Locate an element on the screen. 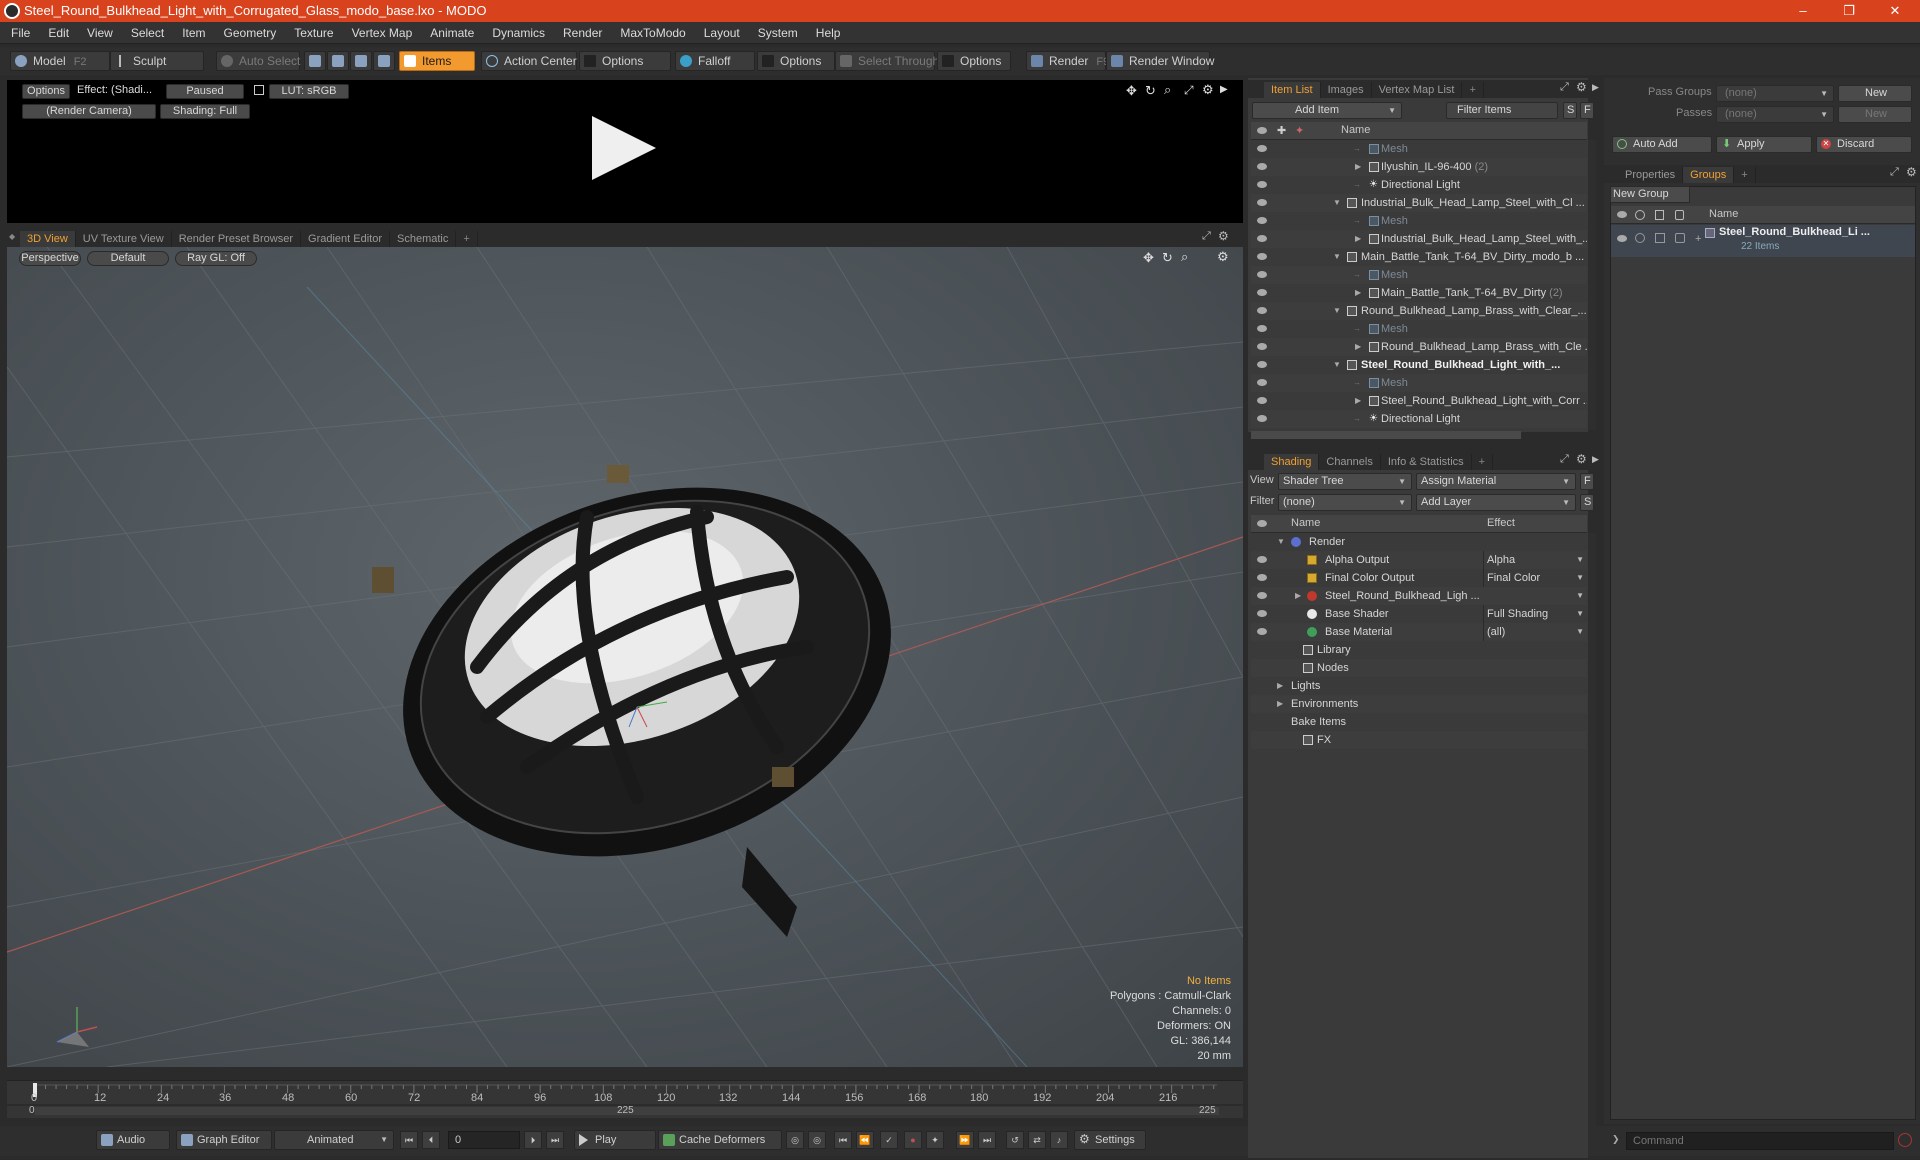 The height and width of the screenshot is (1160, 1920). lut-dropdown: LUT: sRGB is located at coordinates (309, 91).